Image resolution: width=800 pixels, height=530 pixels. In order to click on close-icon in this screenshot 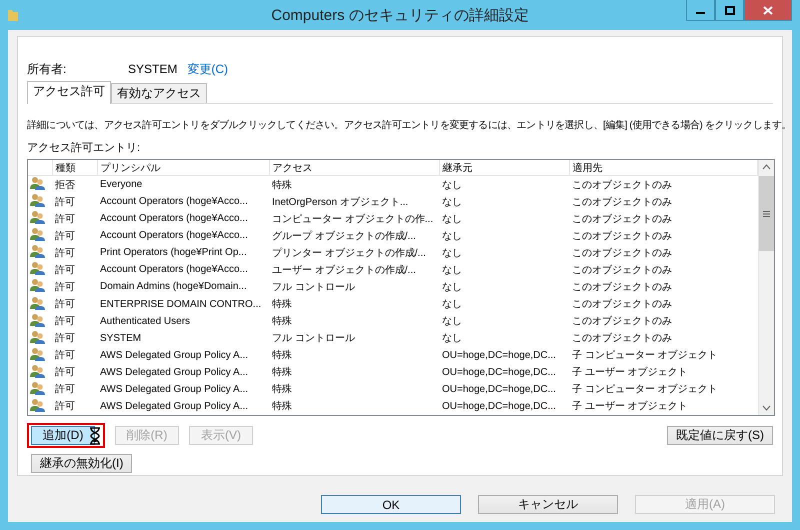, I will do `click(768, 10)`.